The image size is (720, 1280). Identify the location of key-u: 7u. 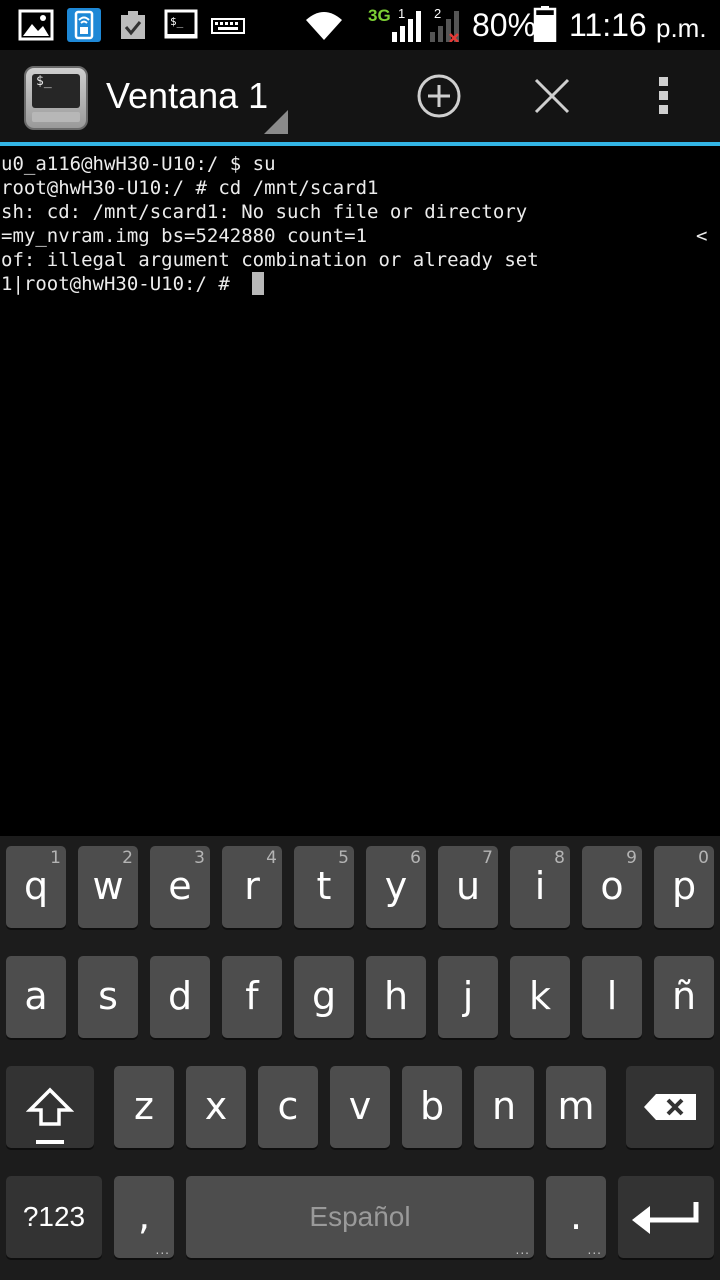
(468, 887).